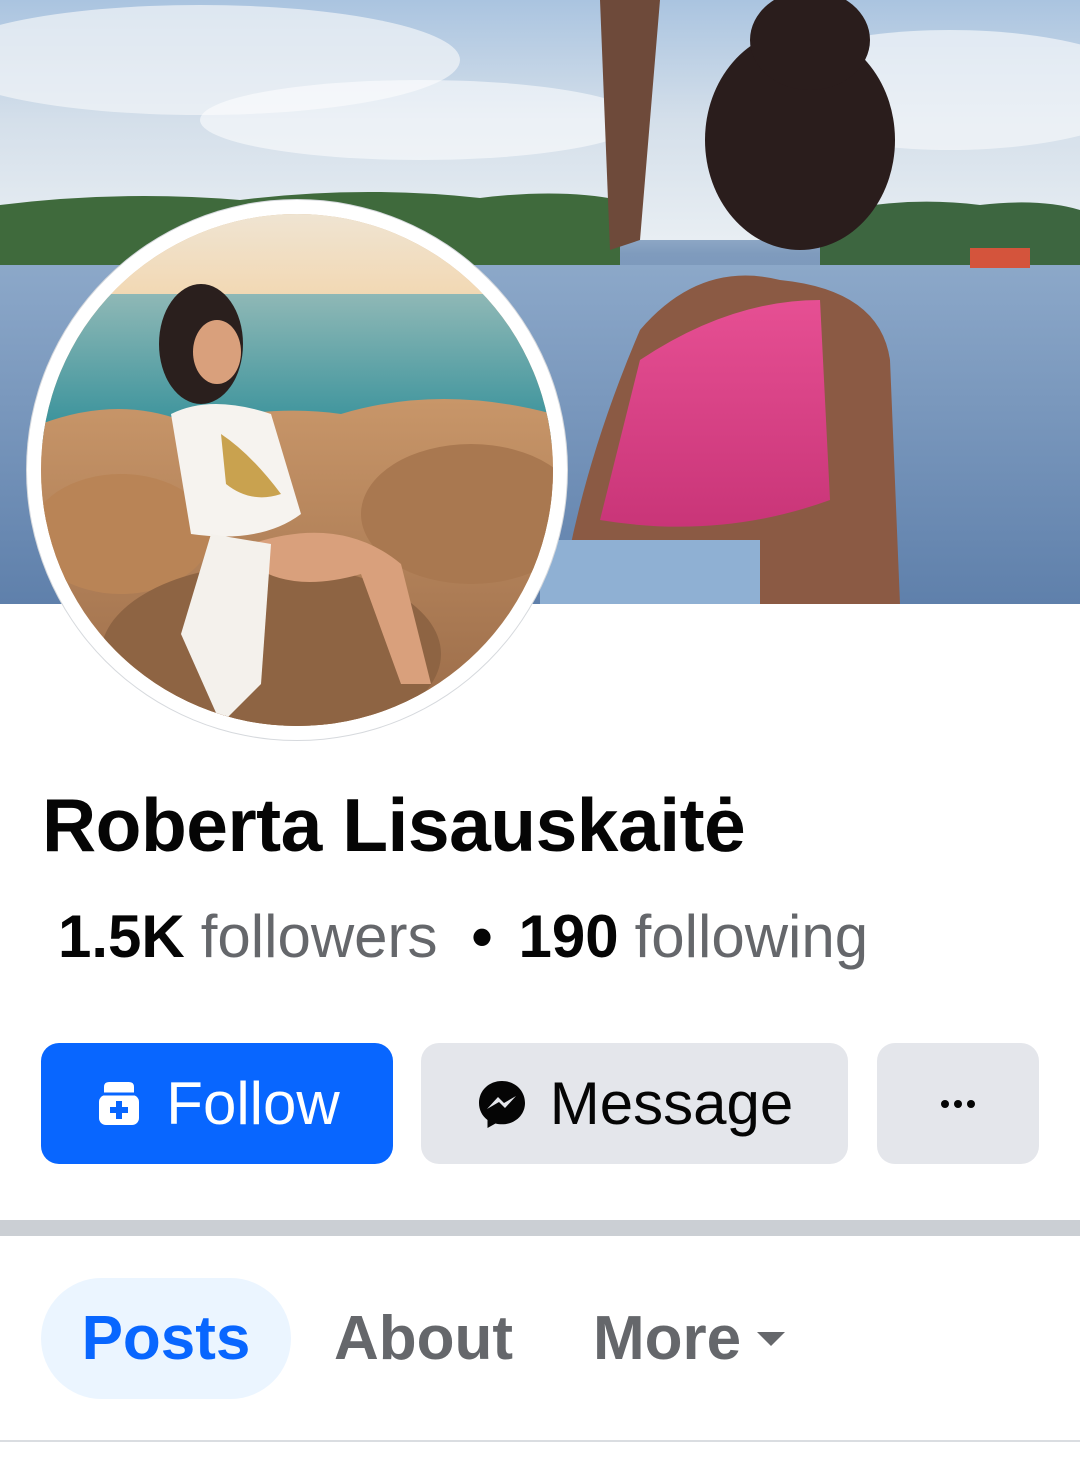 Image resolution: width=1080 pixels, height=1465 pixels. I want to click on tab-more-label: More, so click(667, 1338).